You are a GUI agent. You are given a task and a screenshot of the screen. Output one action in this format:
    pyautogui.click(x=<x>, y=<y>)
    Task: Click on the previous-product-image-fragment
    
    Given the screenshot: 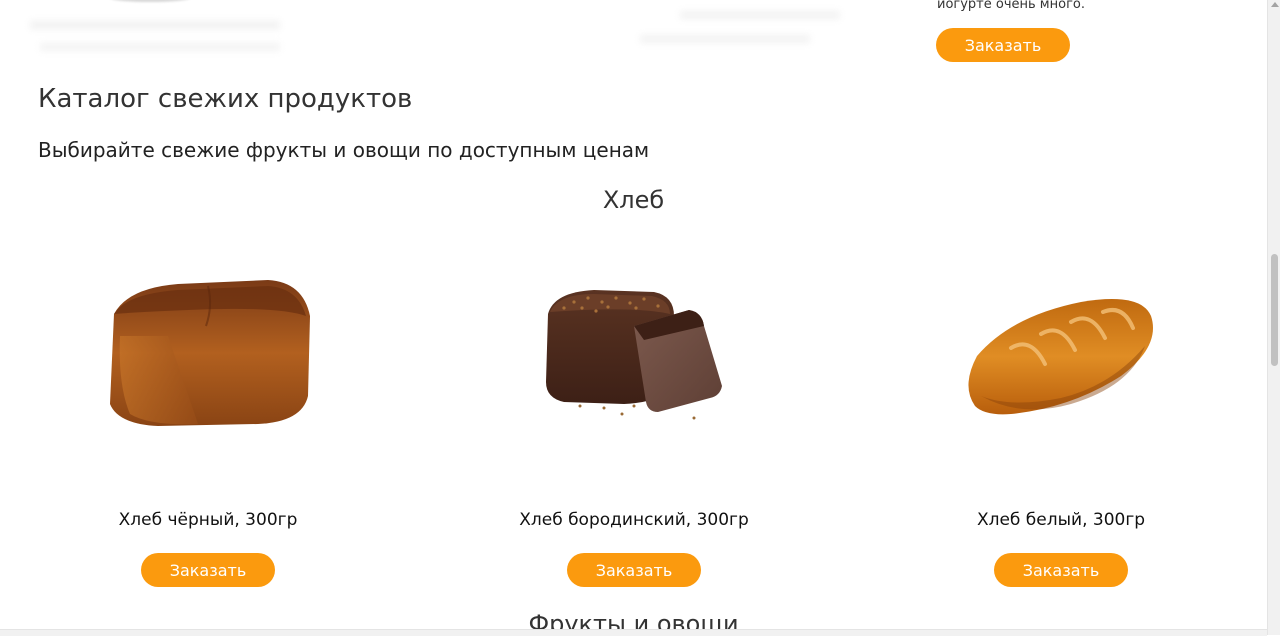 What is the action you would take?
    pyautogui.click(x=150, y=30)
    